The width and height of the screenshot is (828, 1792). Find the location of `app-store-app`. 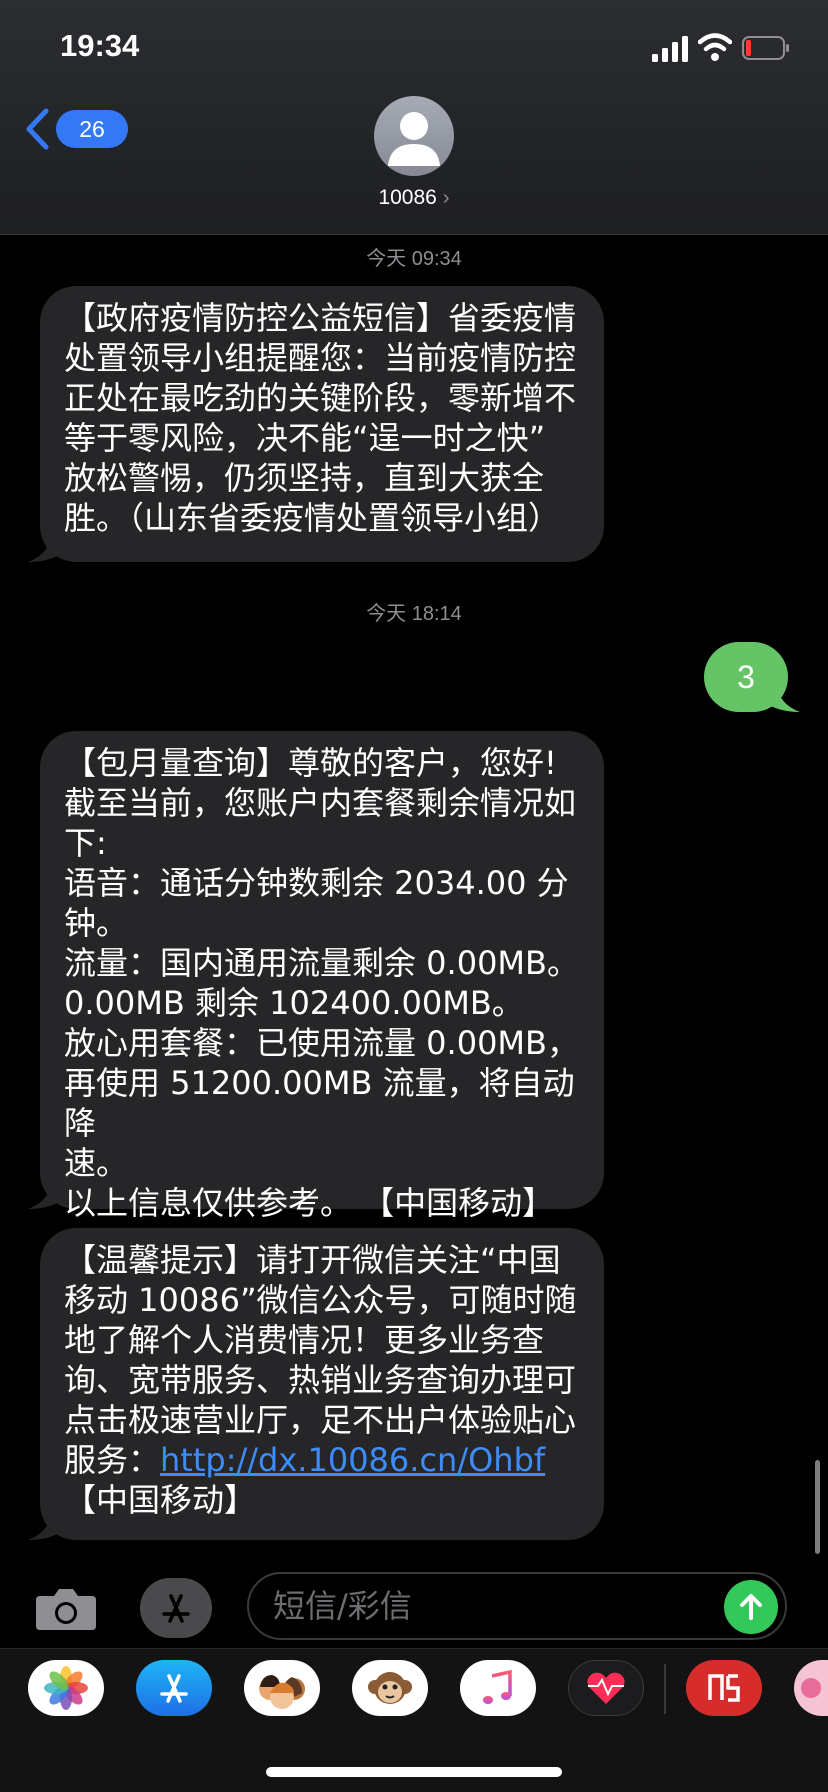

app-store-app is located at coordinates (174, 1688).